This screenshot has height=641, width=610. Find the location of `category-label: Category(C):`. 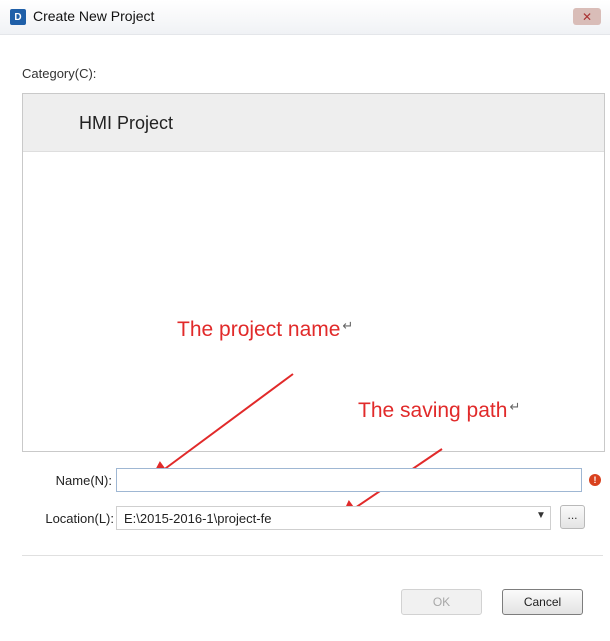

category-label: Category(C): is located at coordinates (59, 73).